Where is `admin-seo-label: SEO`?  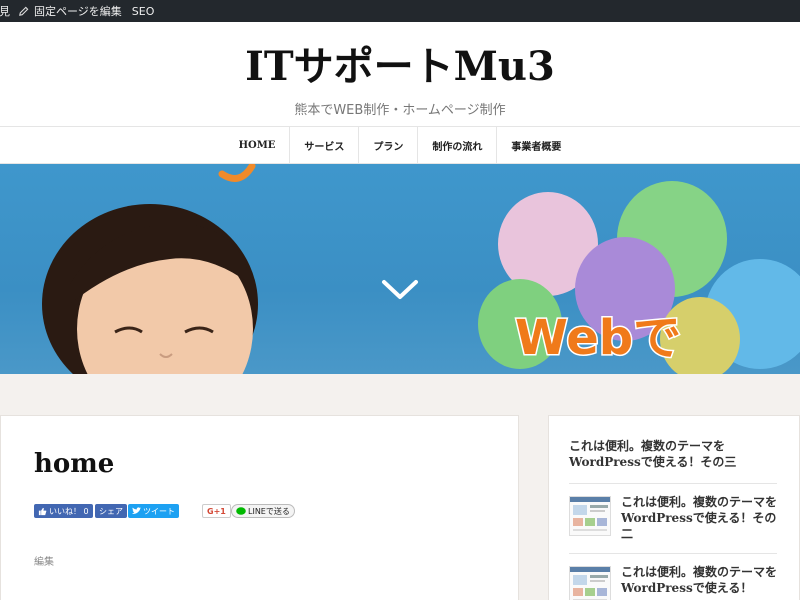
admin-seo-label: SEO is located at coordinates (143, 11).